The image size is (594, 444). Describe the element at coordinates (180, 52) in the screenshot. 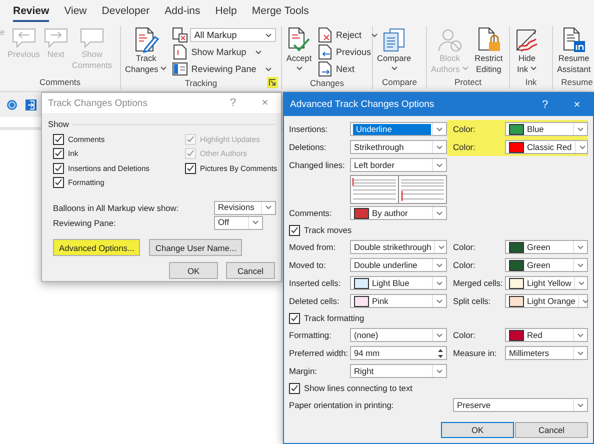

I see `document-icon` at that location.